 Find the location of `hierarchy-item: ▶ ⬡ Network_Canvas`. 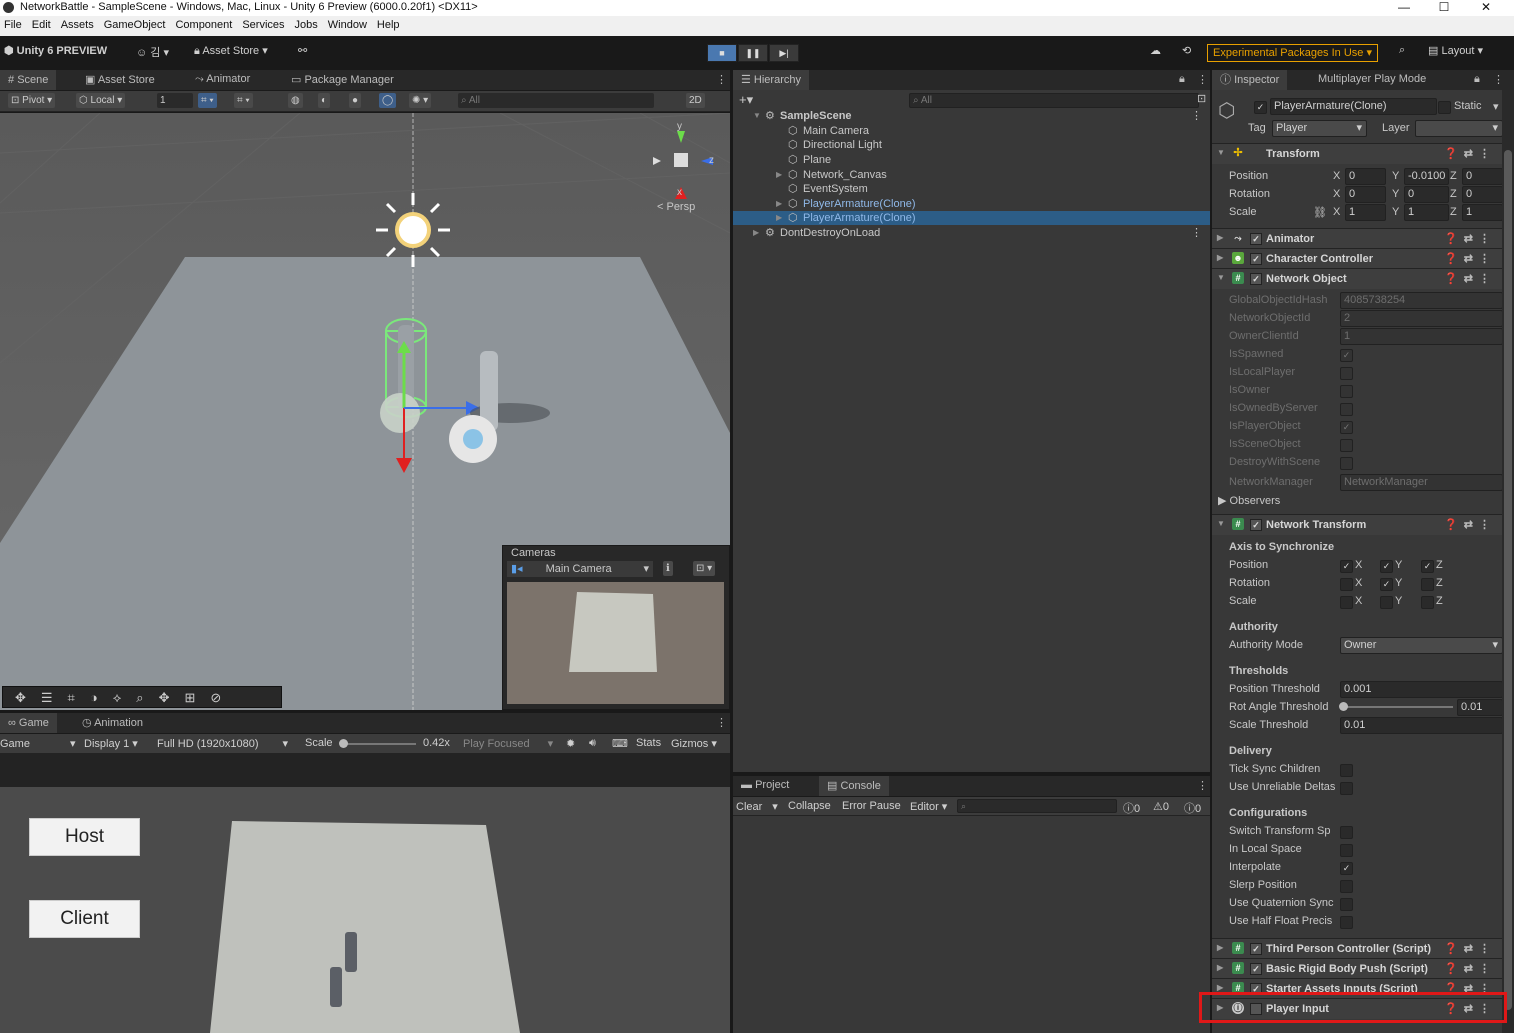

hierarchy-item: ▶ ⬡ Network_Canvas is located at coordinates (971, 175).